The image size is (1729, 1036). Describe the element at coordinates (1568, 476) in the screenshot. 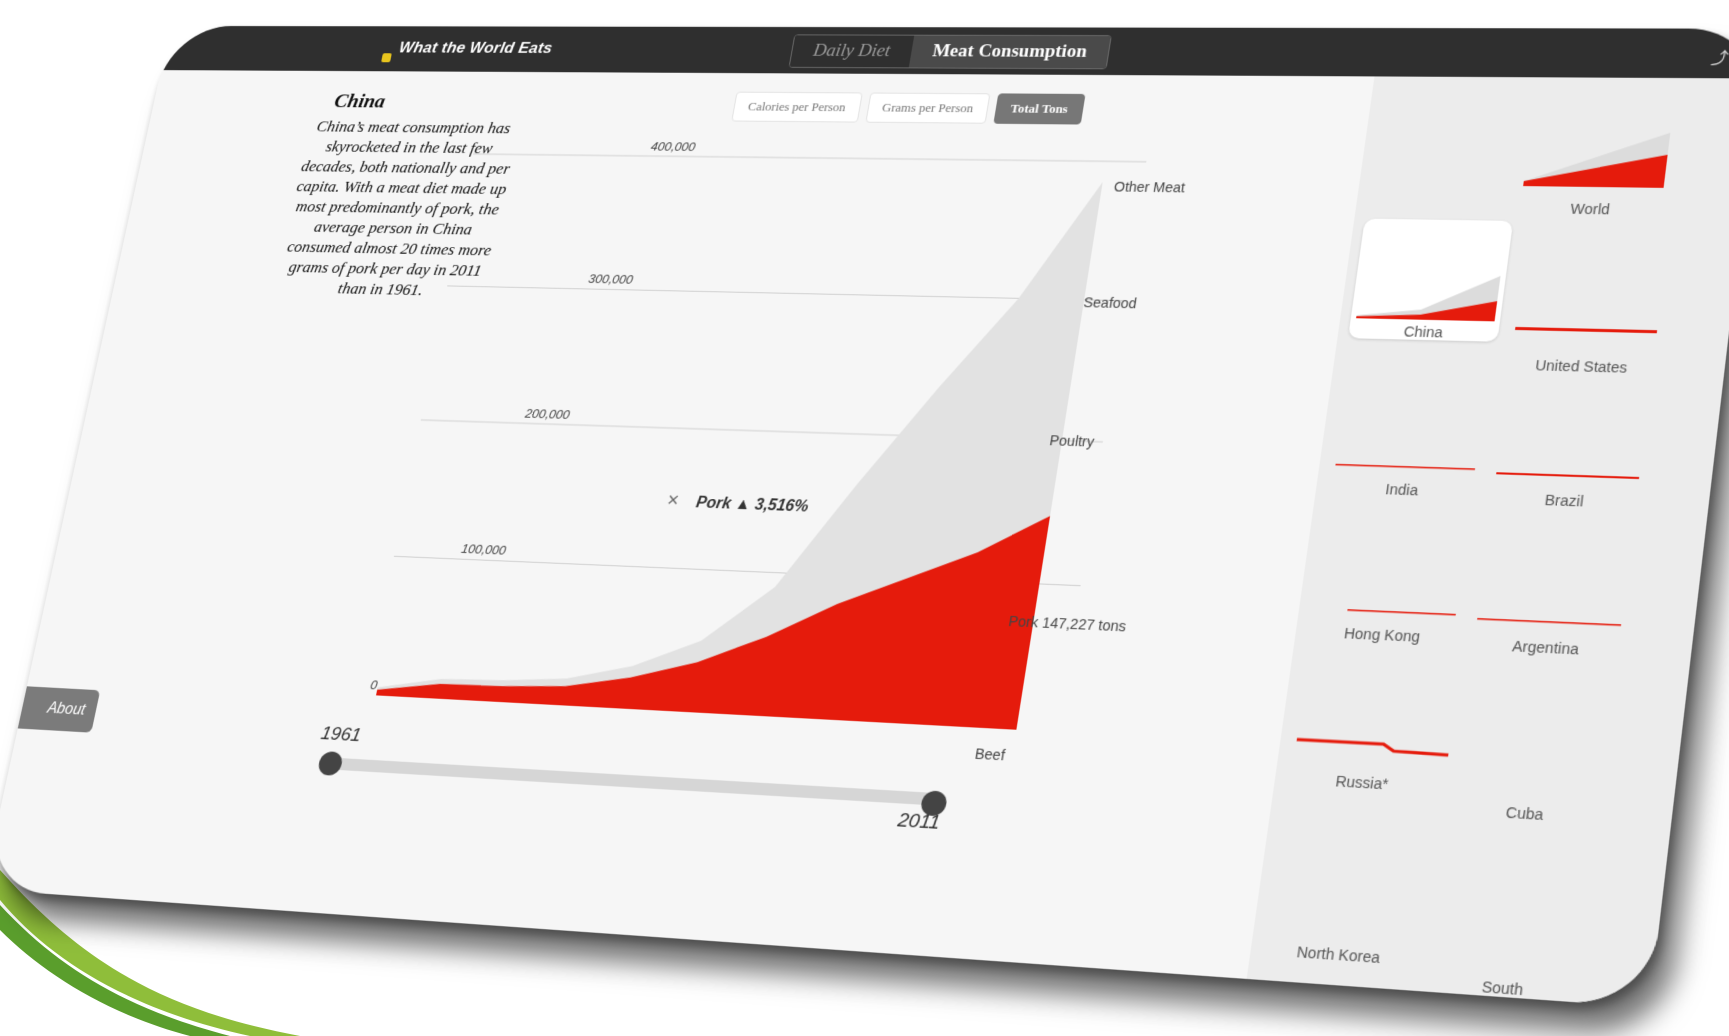

I see `brazil-thumbnail` at that location.